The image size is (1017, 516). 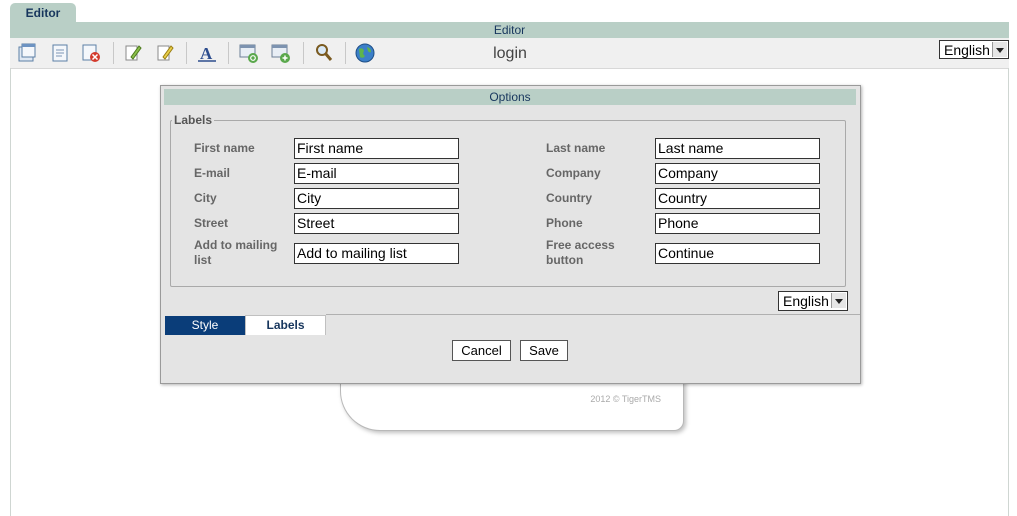 What do you see at coordinates (376, 223) in the screenshot?
I see `street-input: Street` at bounding box center [376, 223].